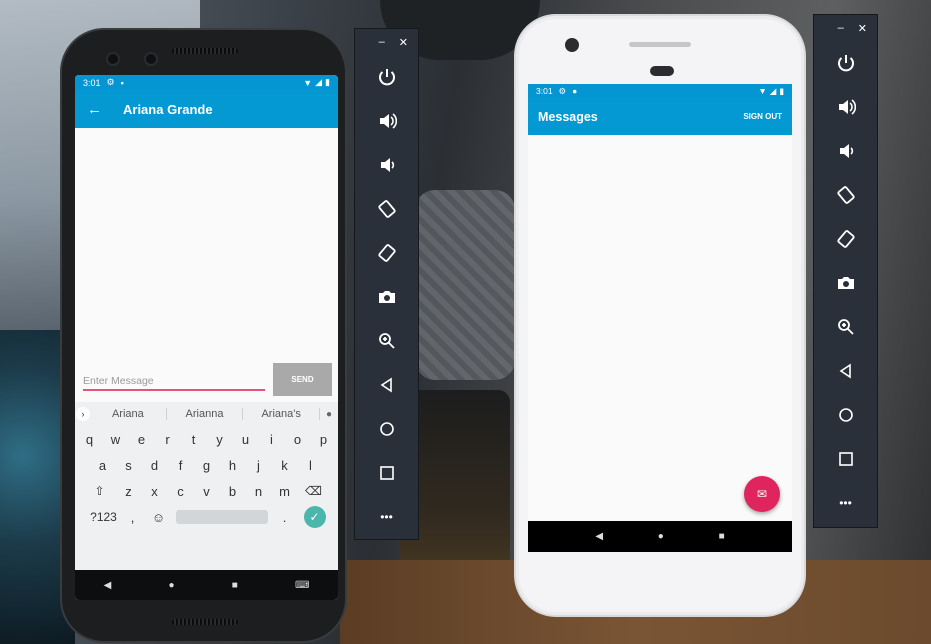 This screenshot has width=931, height=644. Describe the element at coordinates (285, 465) in the screenshot. I see `key-k: k` at that location.